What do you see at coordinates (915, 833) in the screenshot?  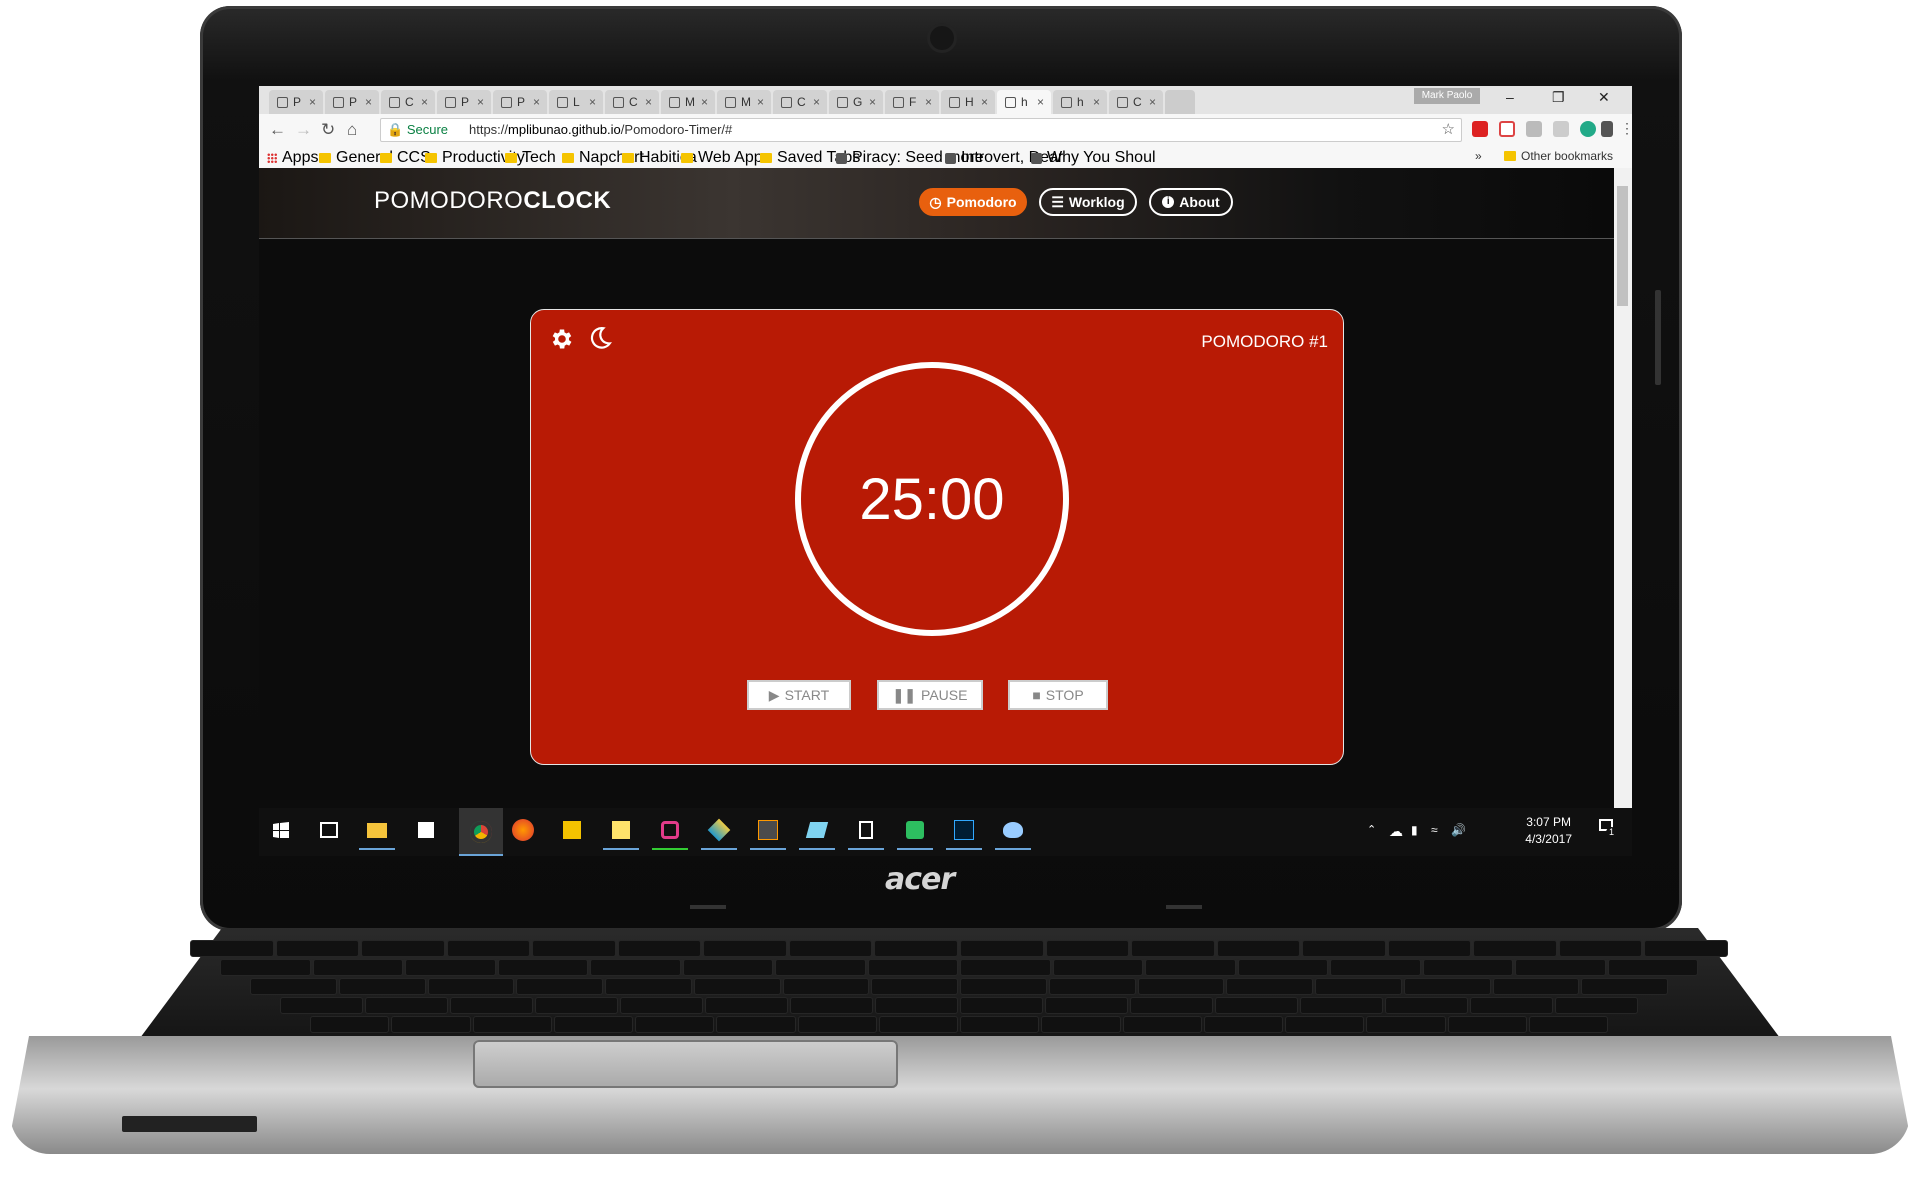 I see `evernote-icon` at bounding box center [915, 833].